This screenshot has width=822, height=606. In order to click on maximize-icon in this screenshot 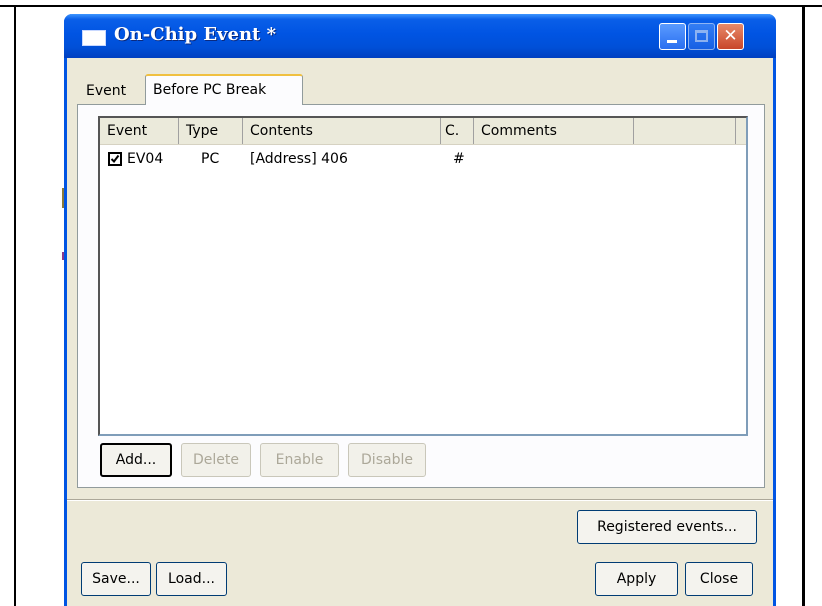, I will do `click(701, 36)`.